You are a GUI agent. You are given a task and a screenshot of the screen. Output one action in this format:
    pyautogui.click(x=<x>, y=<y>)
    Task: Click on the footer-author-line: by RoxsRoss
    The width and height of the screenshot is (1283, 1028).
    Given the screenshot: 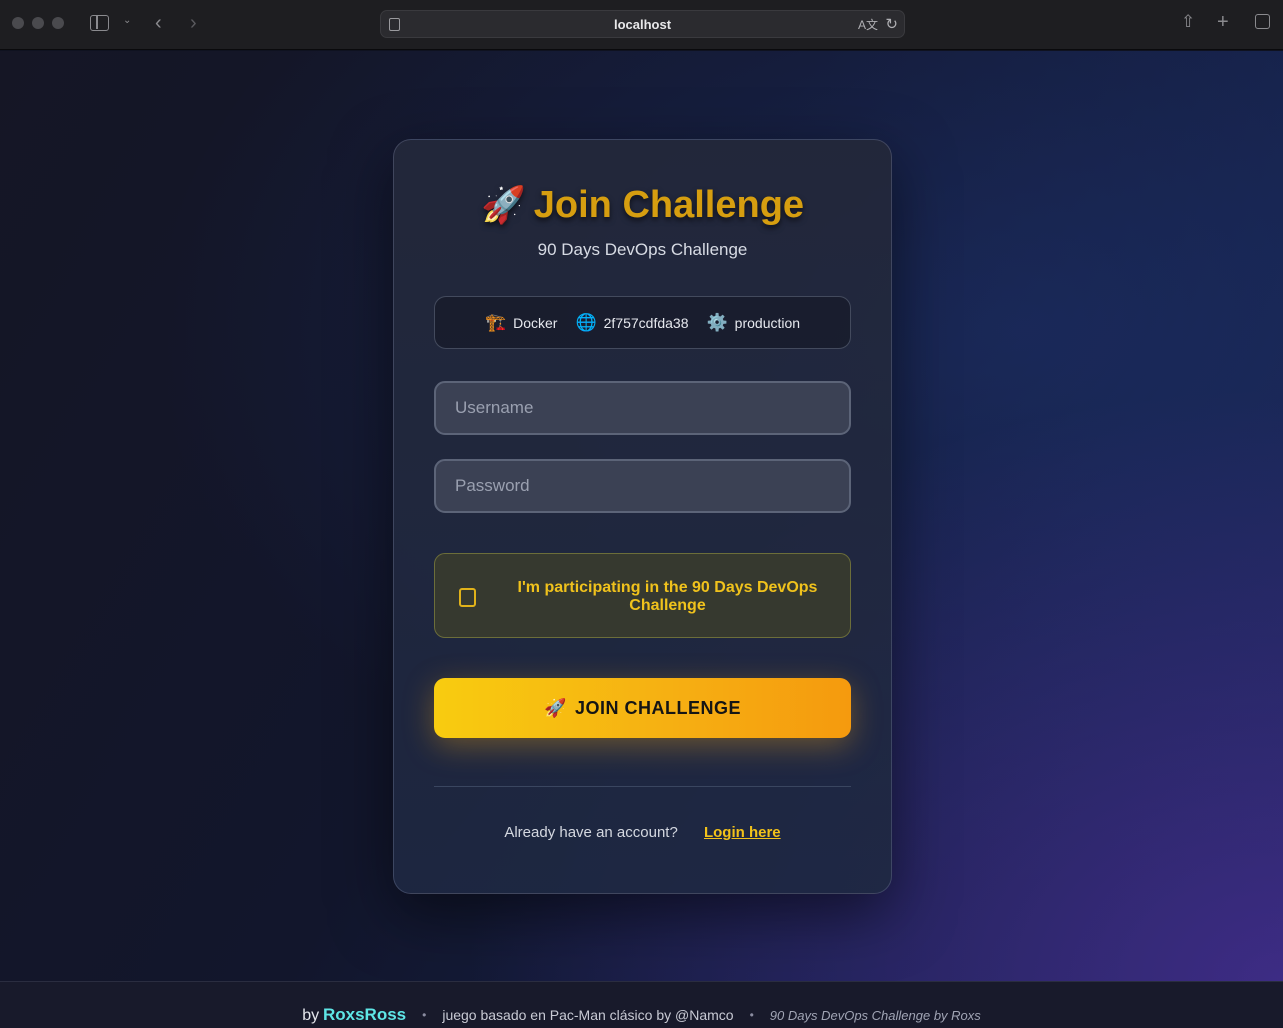 What is the action you would take?
    pyautogui.click(x=354, y=1015)
    